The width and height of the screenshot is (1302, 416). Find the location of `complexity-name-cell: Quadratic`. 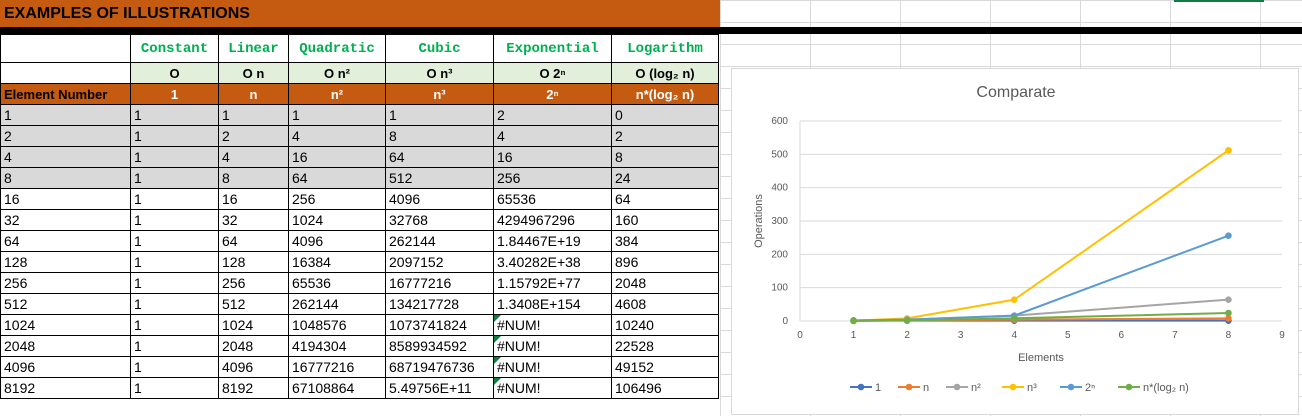

complexity-name-cell: Quadratic is located at coordinates (337, 48).